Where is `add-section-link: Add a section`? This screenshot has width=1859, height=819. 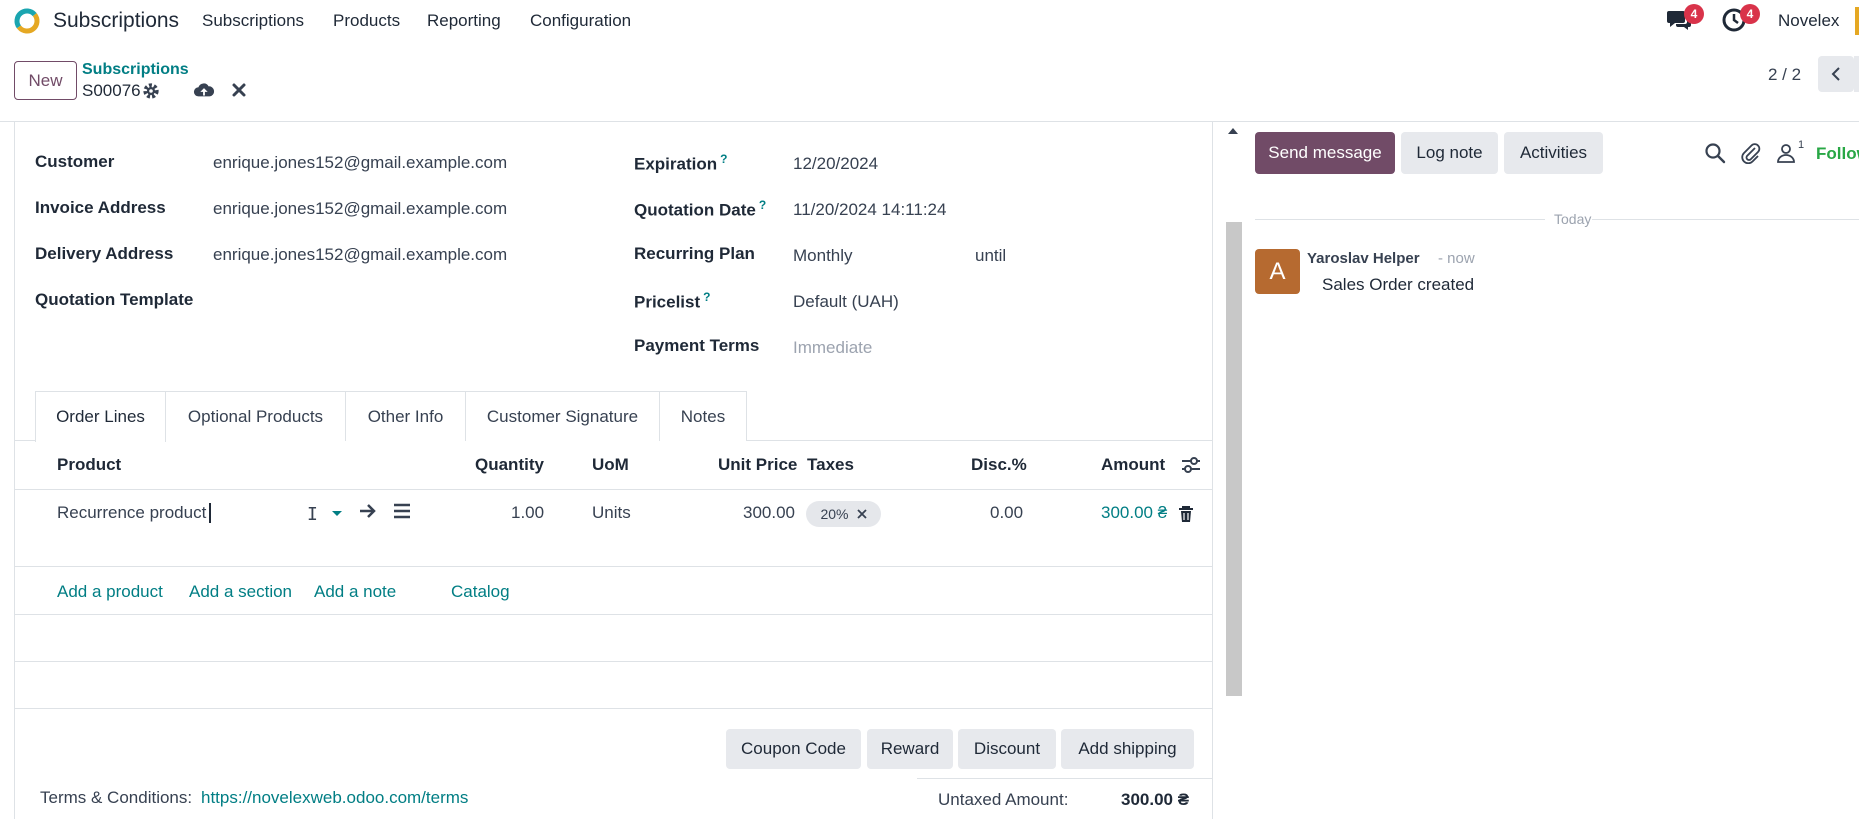 add-section-link: Add a section is located at coordinates (240, 592).